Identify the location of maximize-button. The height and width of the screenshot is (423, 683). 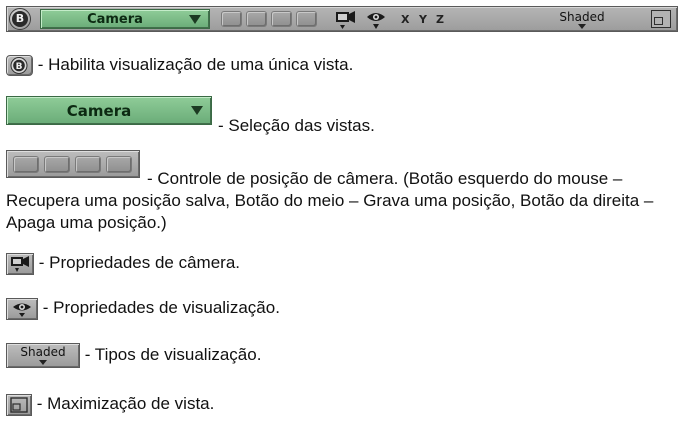
(661, 19).